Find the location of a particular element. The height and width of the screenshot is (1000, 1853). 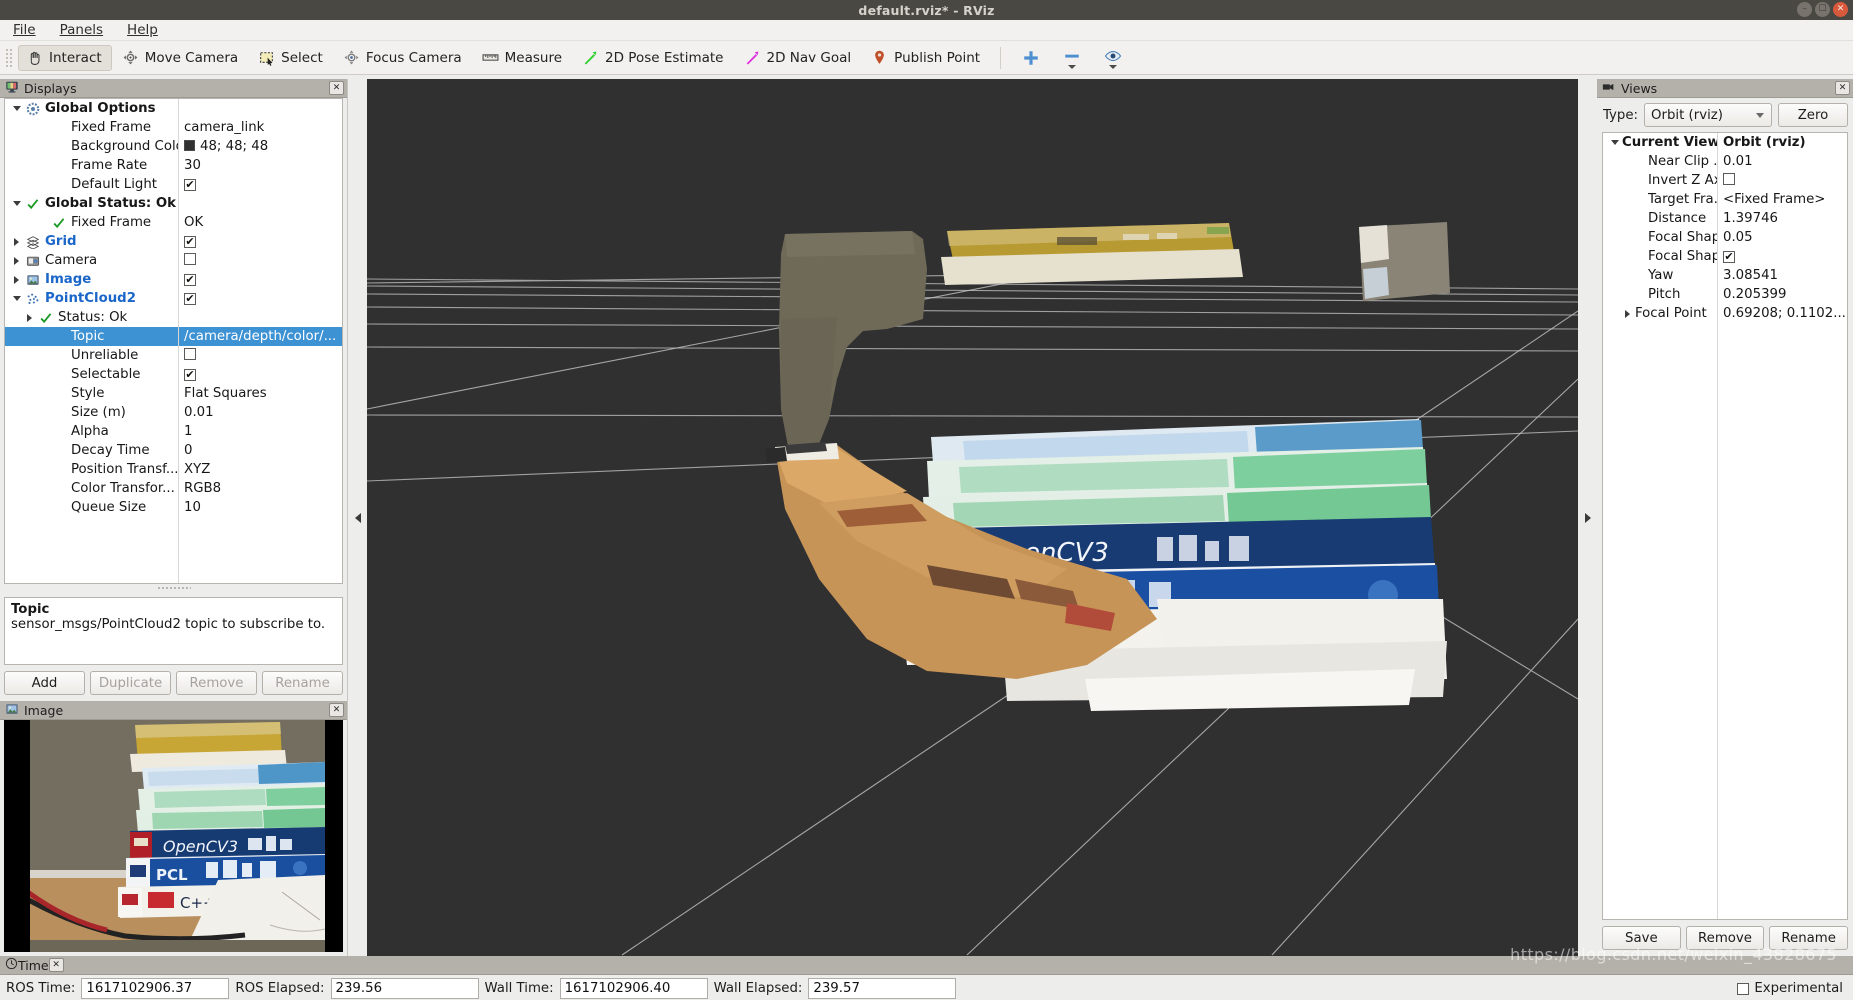

right-panel-collapse-handle is located at coordinates (1587, 517).